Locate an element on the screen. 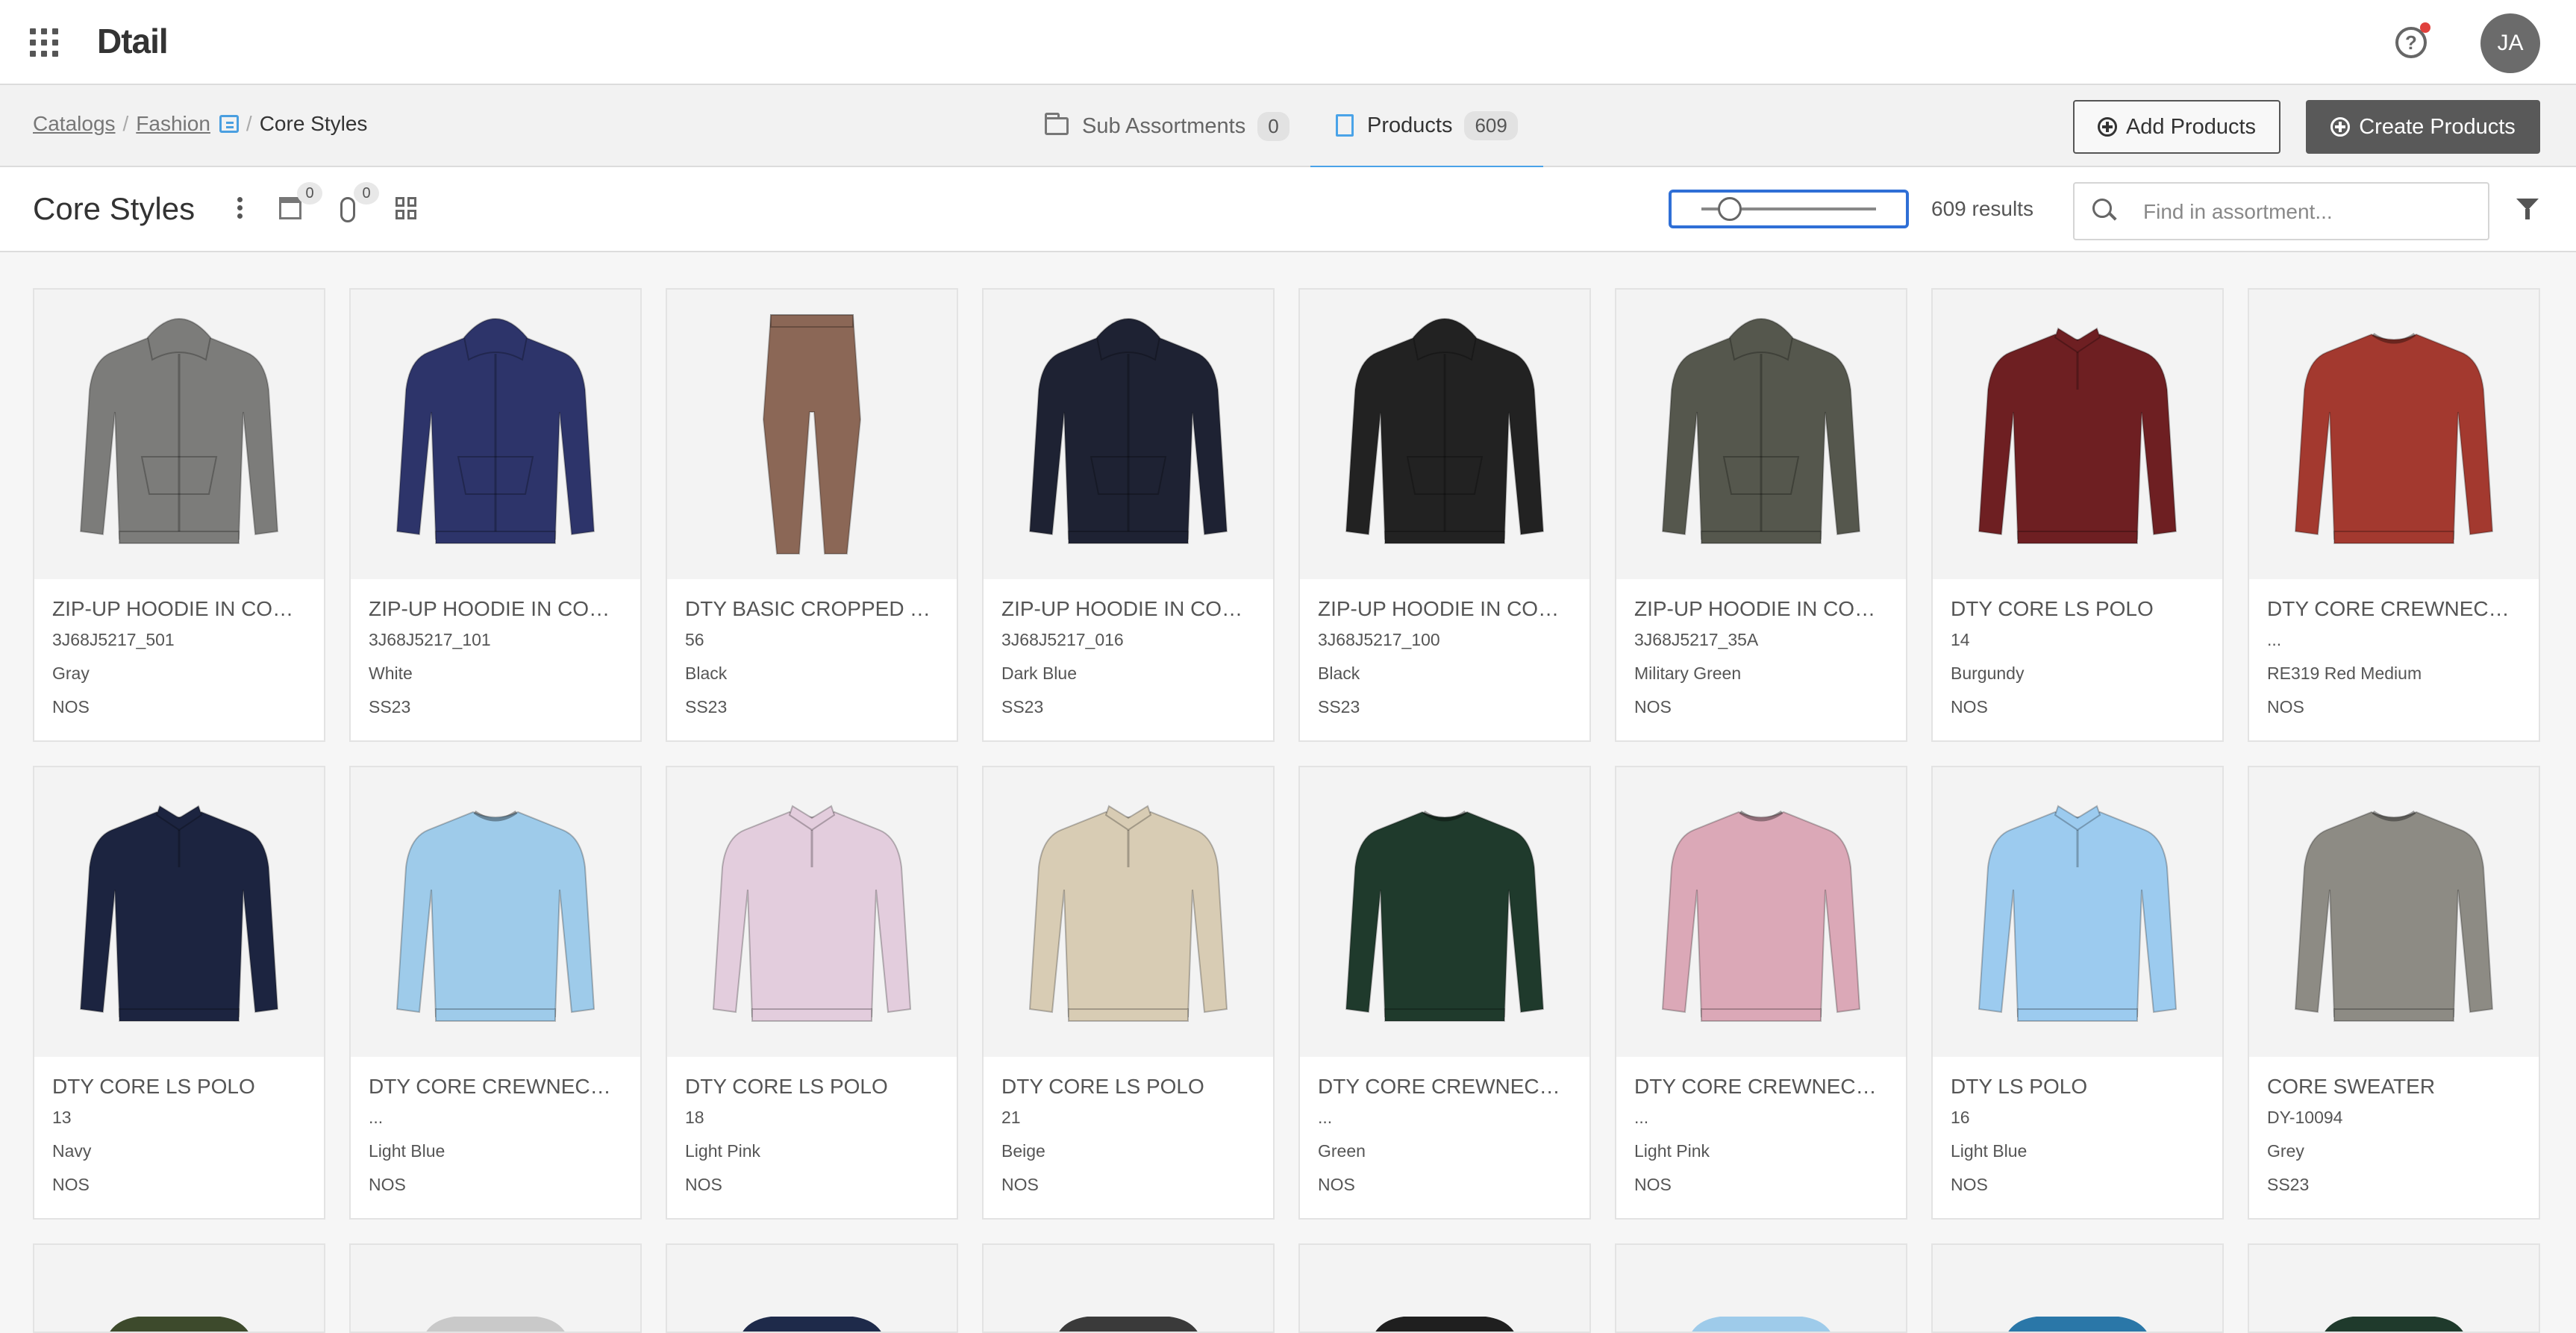 The width and height of the screenshot is (2576, 1333). tab-sub-assortments: Sub Assortments 0 is located at coordinates (1167, 126).